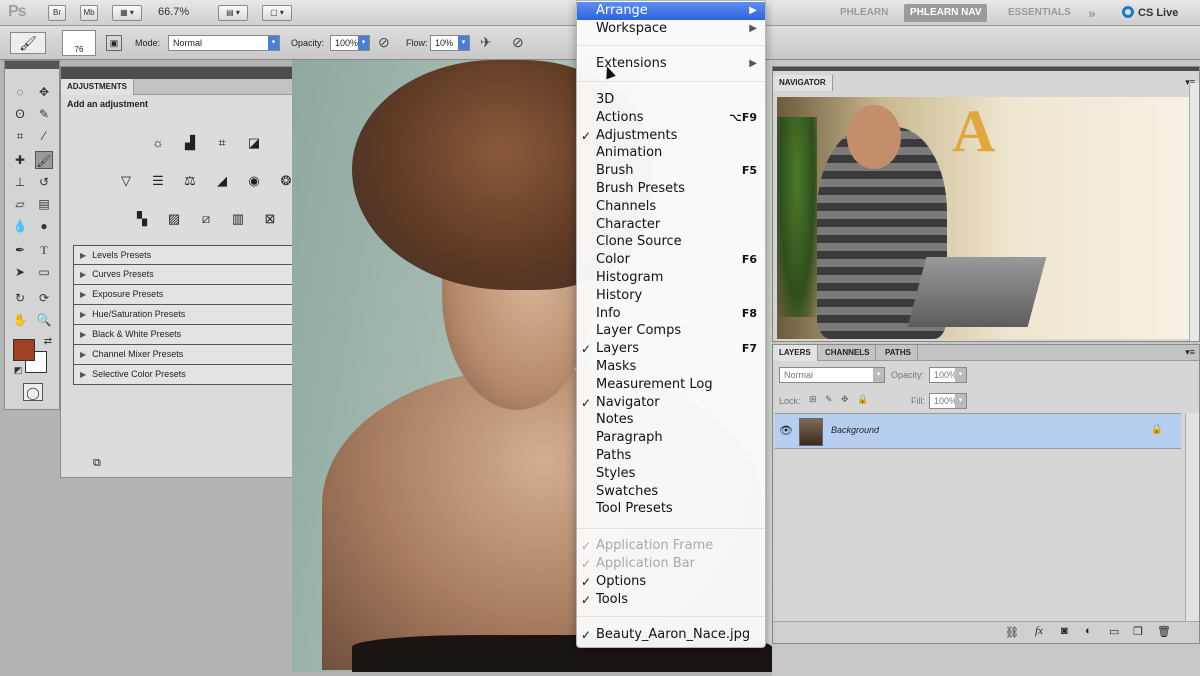 The height and width of the screenshot is (676, 1200). I want to click on layers-scrollbar, so click(1192, 518).